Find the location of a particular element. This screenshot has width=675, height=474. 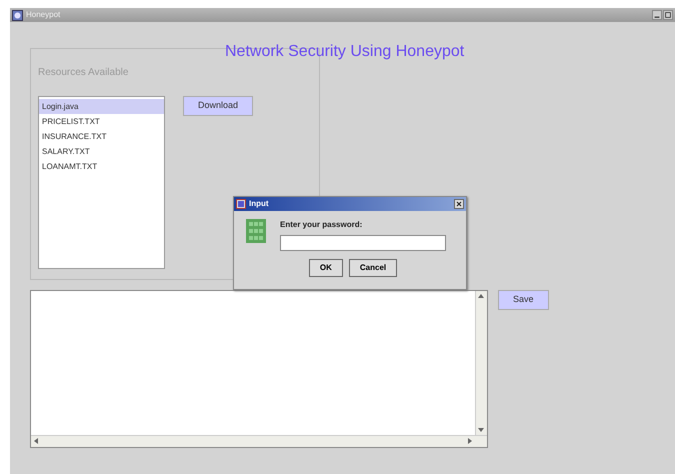

password-prompt: Enter your password: is located at coordinates (322, 225).